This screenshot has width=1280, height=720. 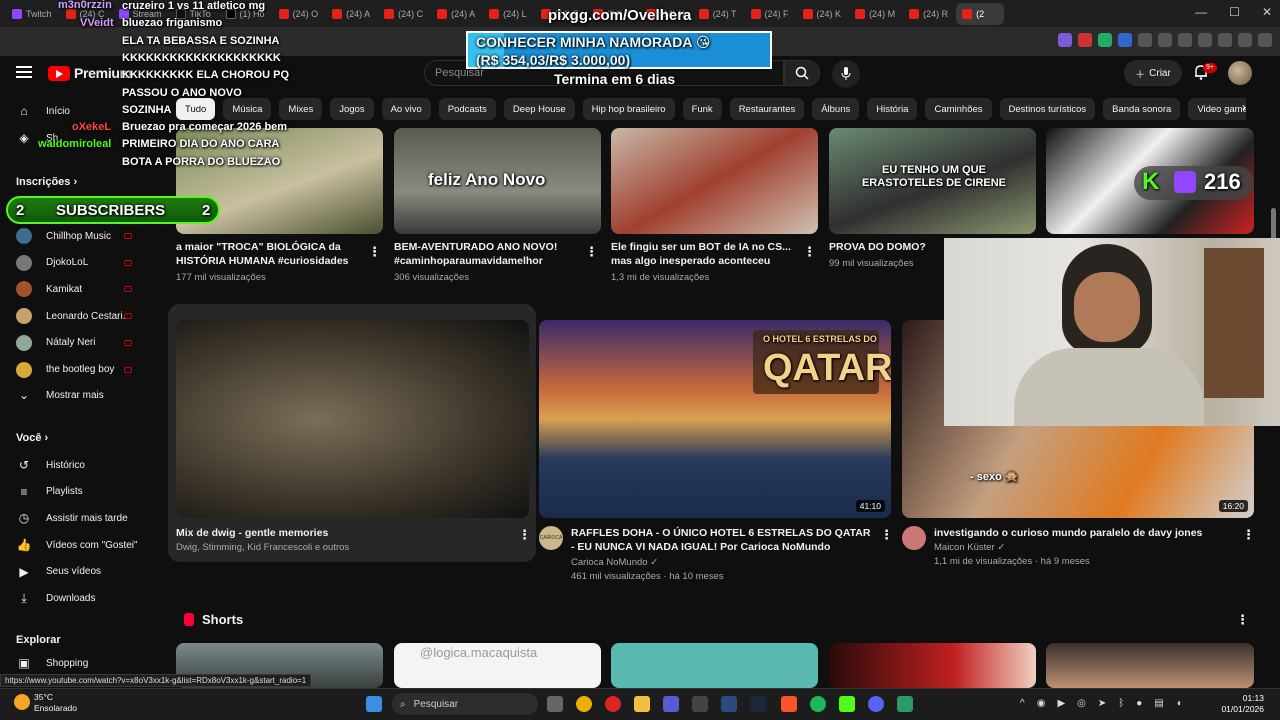 What do you see at coordinates (1265, 40) in the screenshot?
I see `menu-dots-icon` at bounding box center [1265, 40].